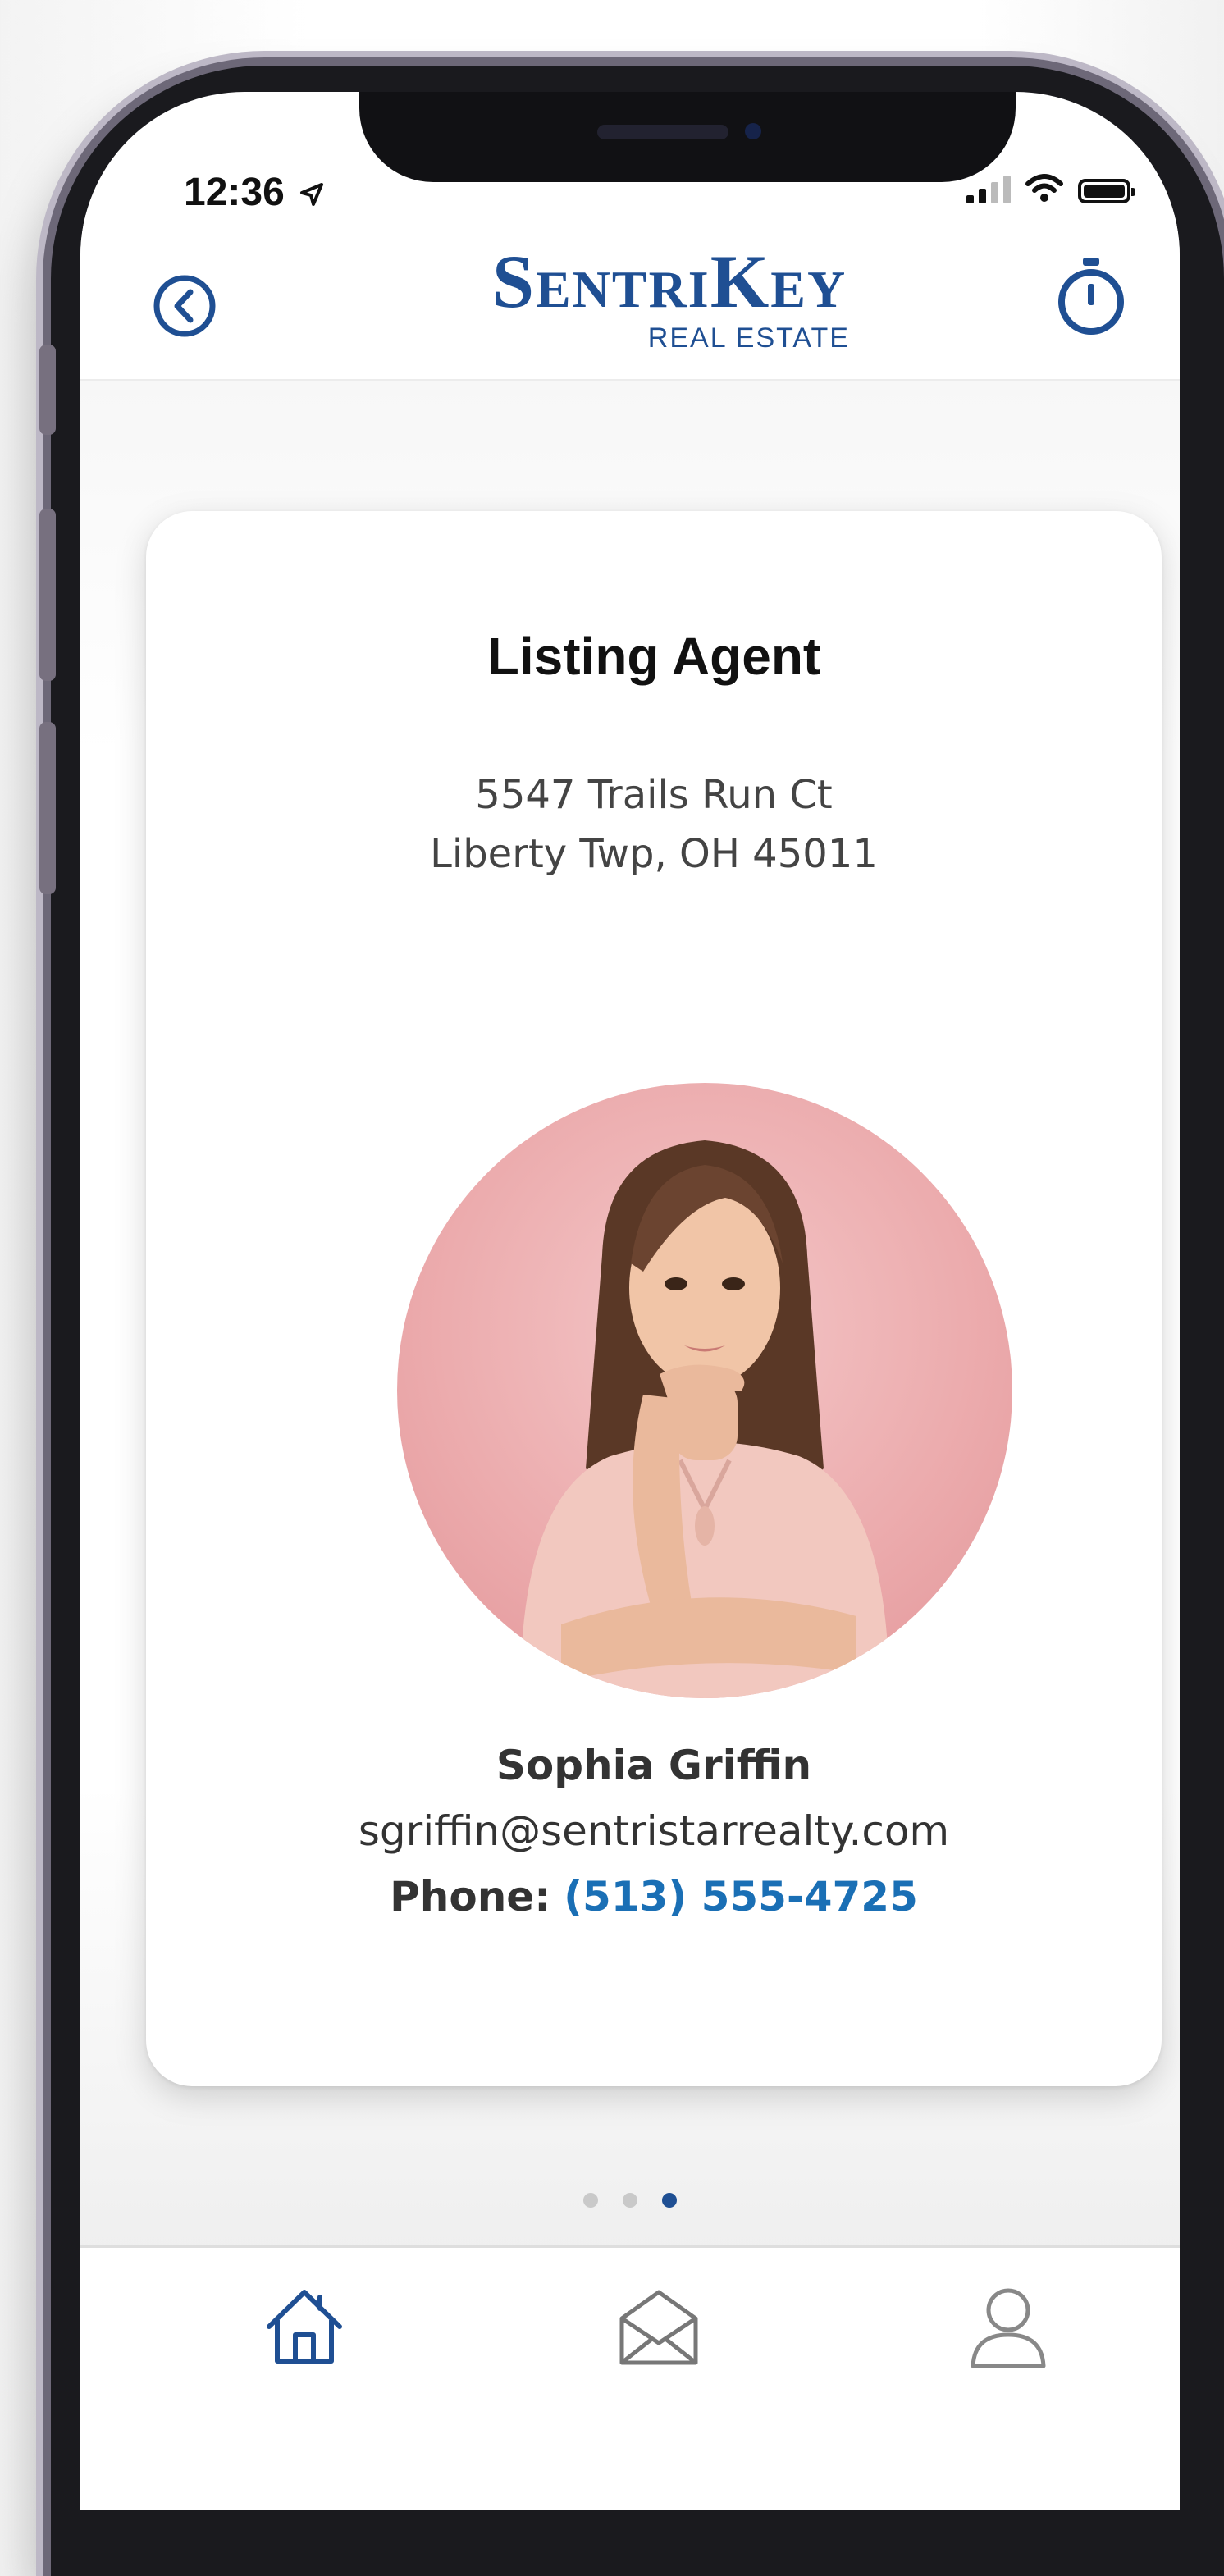 The height and width of the screenshot is (2576, 1224). I want to click on agent-email: sgriffin@sentristarrealty.com, so click(654, 1831).